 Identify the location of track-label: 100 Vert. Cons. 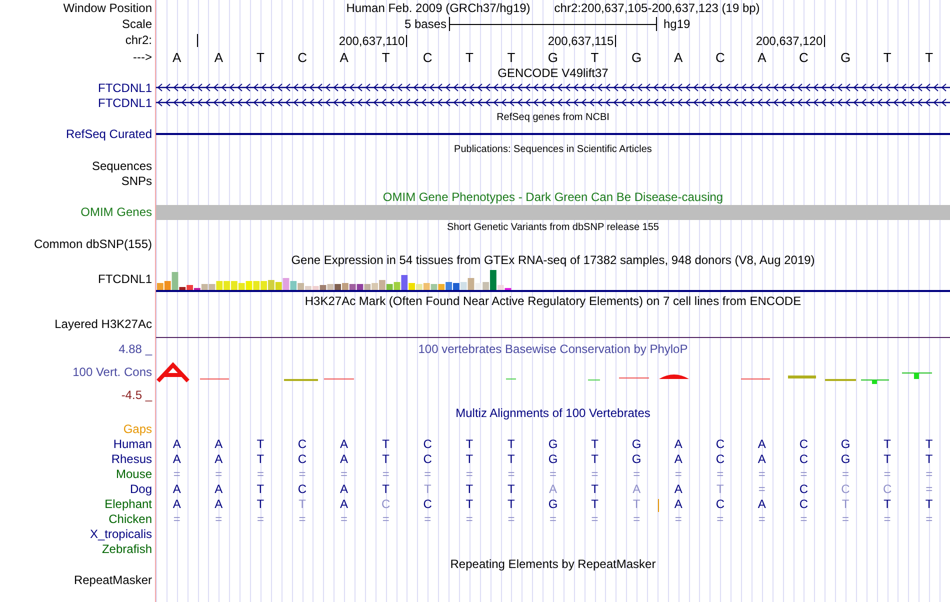
(112, 372).